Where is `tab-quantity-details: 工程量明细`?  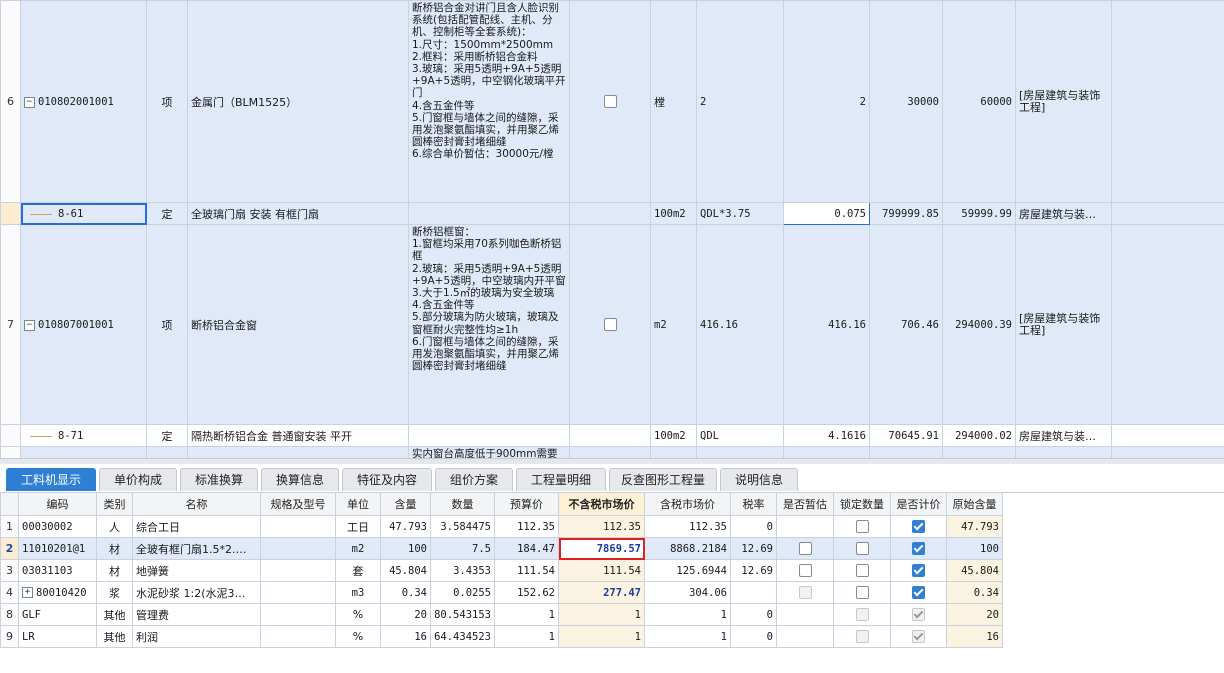 tab-quantity-details: 工程量明细 is located at coordinates (561, 479).